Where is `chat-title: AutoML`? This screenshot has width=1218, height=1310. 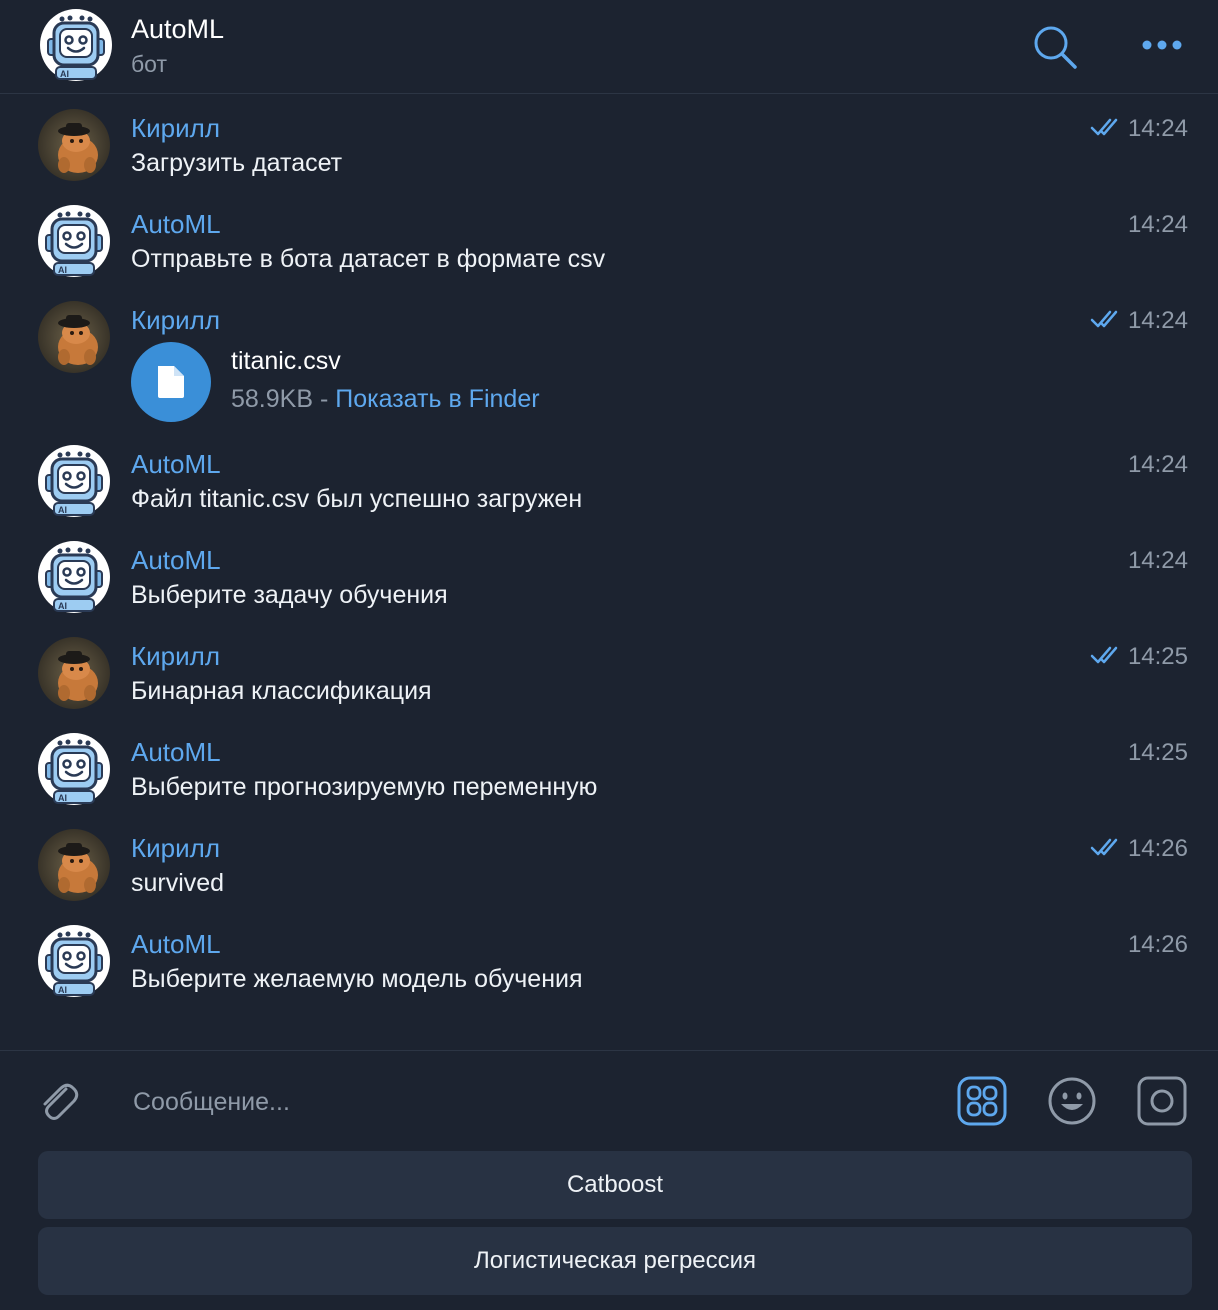
chat-title: AutoML is located at coordinates (177, 29).